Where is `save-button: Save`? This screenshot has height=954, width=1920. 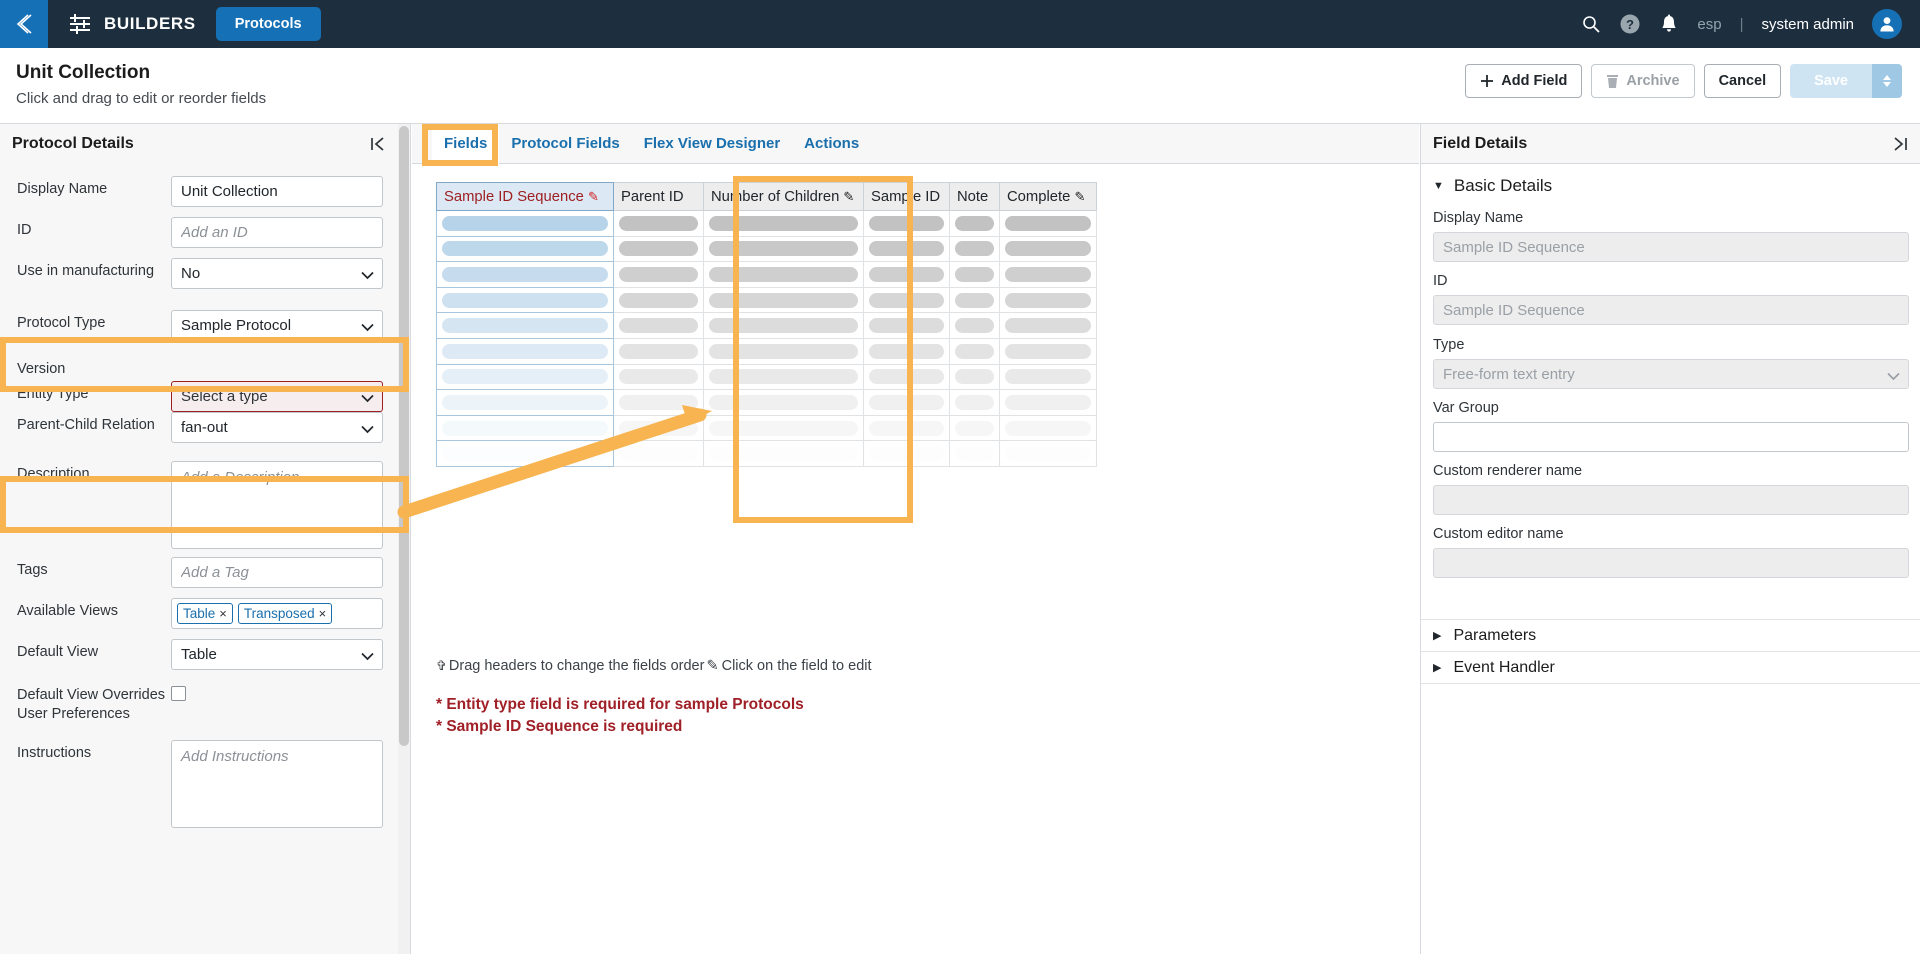 save-button: Save is located at coordinates (1831, 81).